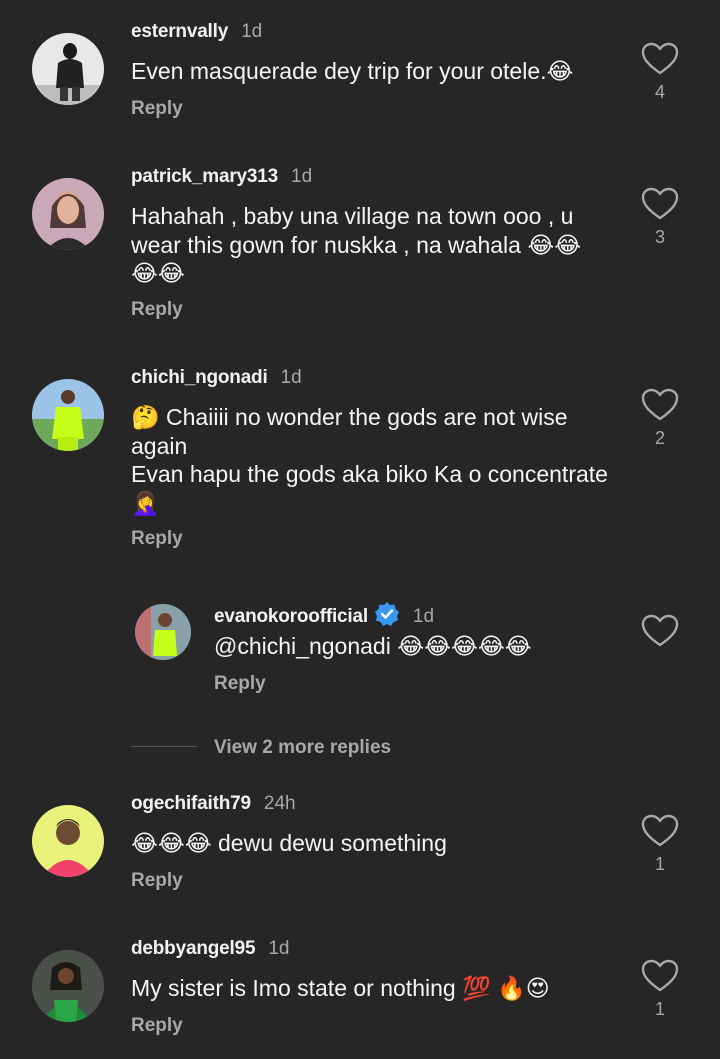  What do you see at coordinates (193, 949) in the screenshot?
I see `username: debbyangel95` at bounding box center [193, 949].